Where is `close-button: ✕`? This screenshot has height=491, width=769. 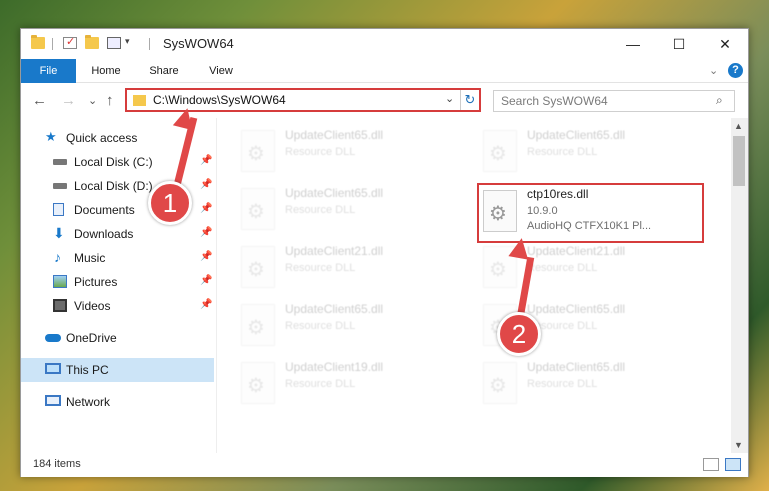 close-button: ✕ is located at coordinates (725, 44).